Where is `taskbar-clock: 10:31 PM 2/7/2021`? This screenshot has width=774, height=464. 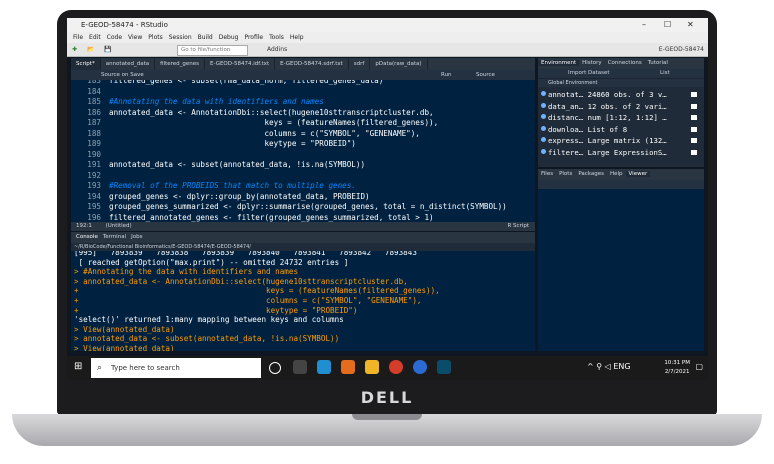
taskbar-clock: 10:31 PM 2/7/2021 is located at coordinates (677, 368).